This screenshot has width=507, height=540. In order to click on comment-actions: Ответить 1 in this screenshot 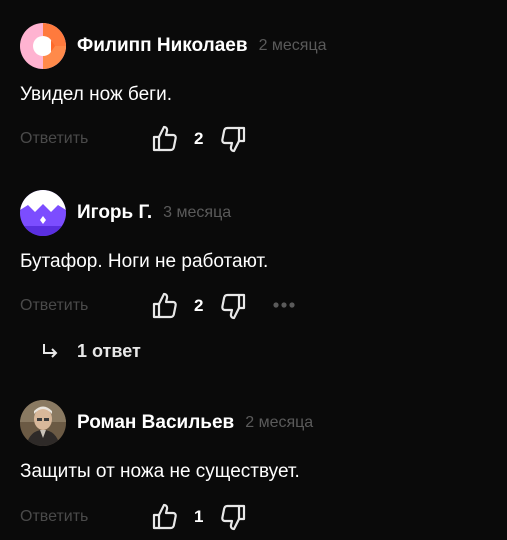, I will do `click(260, 517)`.